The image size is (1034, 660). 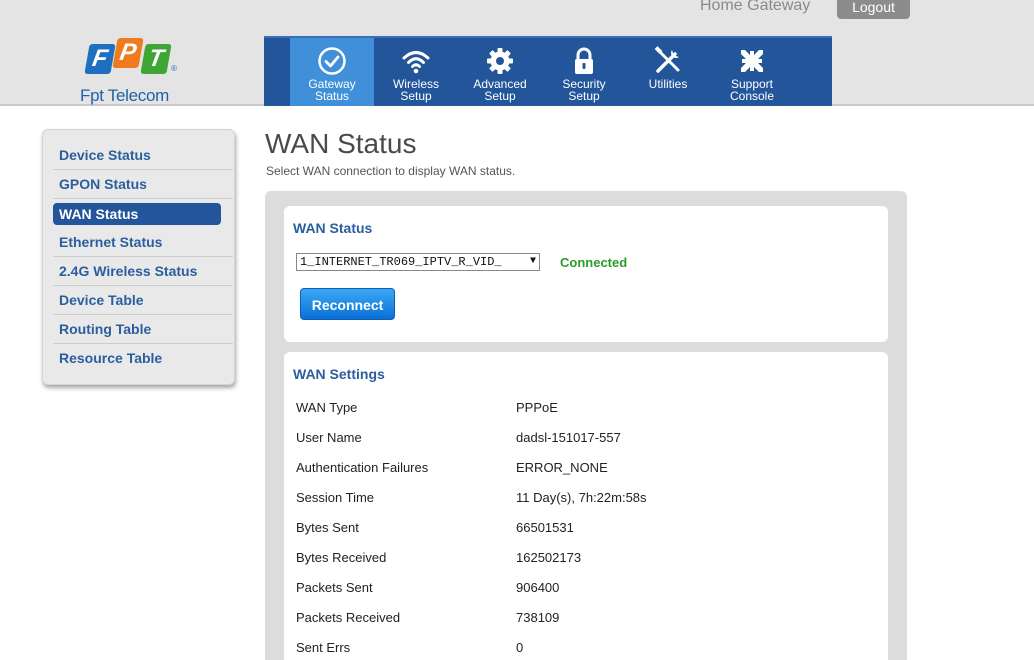 I want to click on sidebar-item-device-status: Device Status, so click(x=143, y=155).